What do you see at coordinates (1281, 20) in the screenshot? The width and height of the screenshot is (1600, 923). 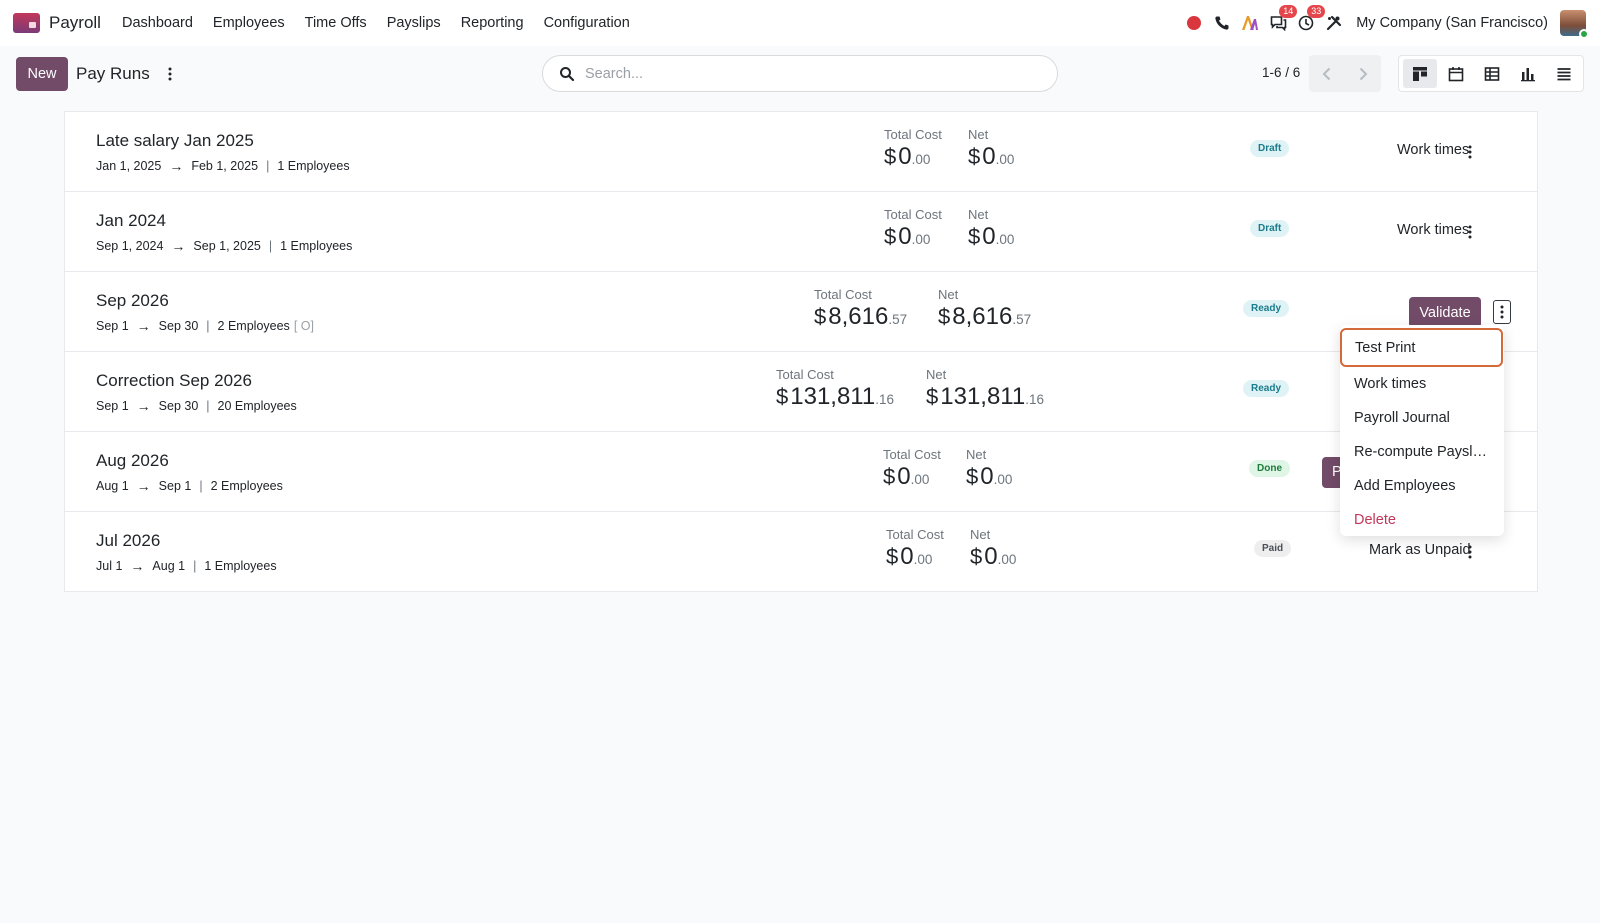 I see `messages-icon: 14` at bounding box center [1281, 20].